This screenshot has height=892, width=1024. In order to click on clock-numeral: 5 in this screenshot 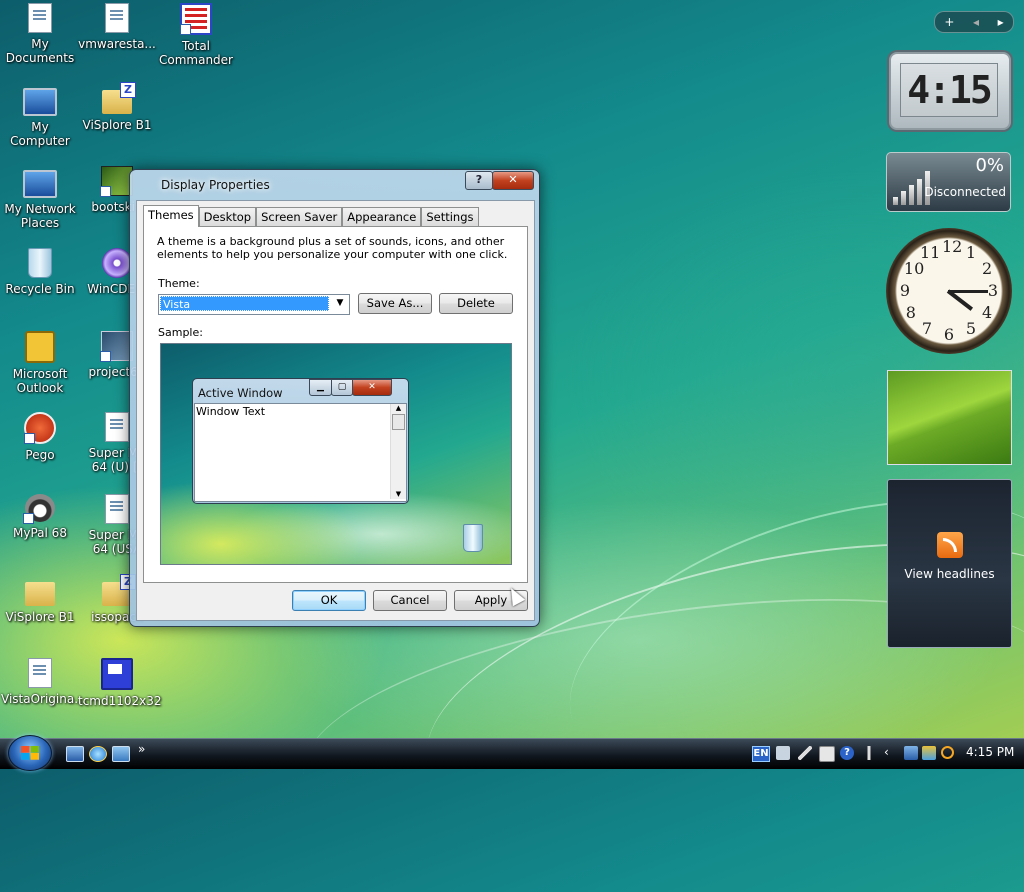, I will do `click(971, 329)`.